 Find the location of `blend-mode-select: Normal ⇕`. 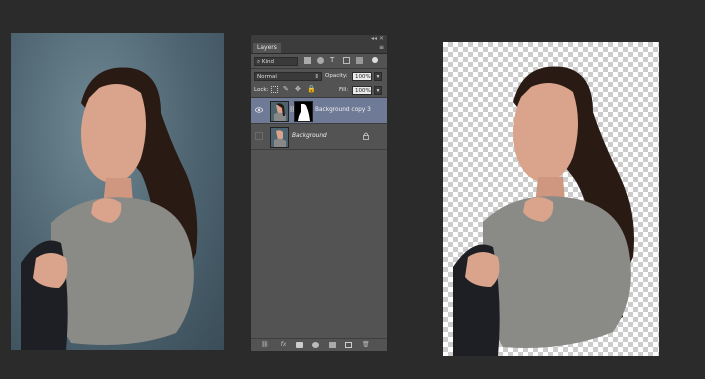

blend-mode-select: Normal ⇕ is located at coordinates (288, 76).